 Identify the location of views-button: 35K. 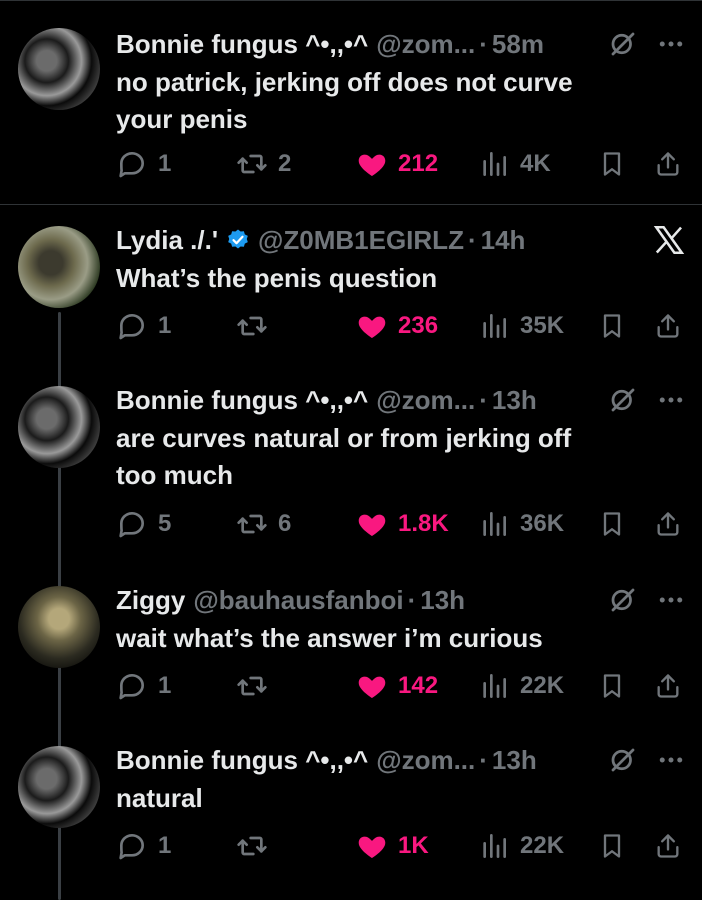
(521, 326).